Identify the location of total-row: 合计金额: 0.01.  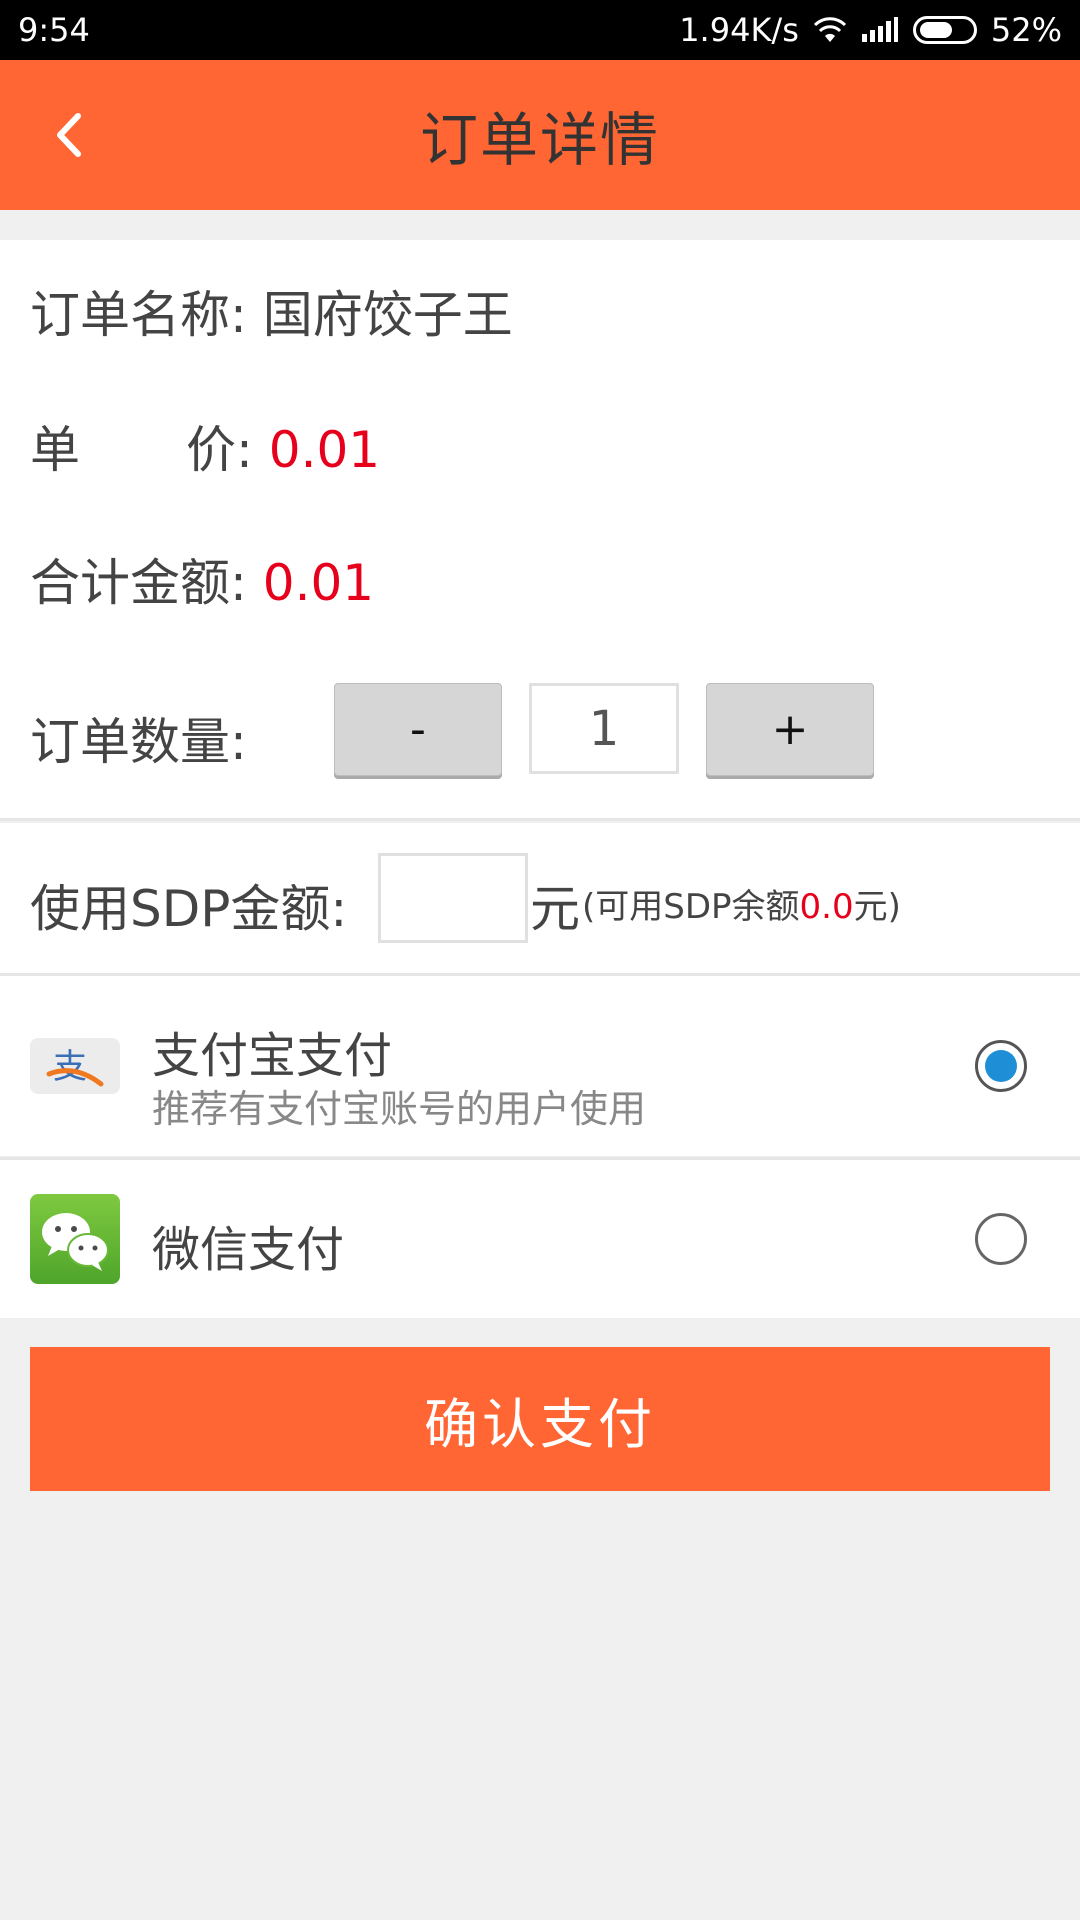
(202, 579).